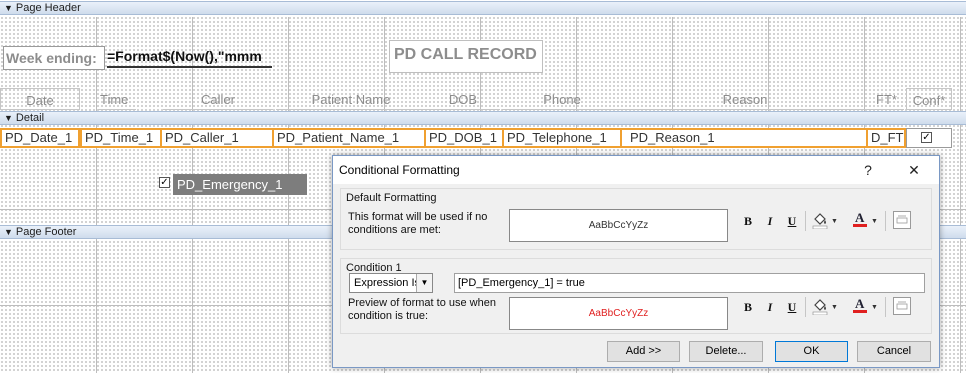 The image size is (966, 373). I want to click on section-label: Page Header, so click(48, 8).